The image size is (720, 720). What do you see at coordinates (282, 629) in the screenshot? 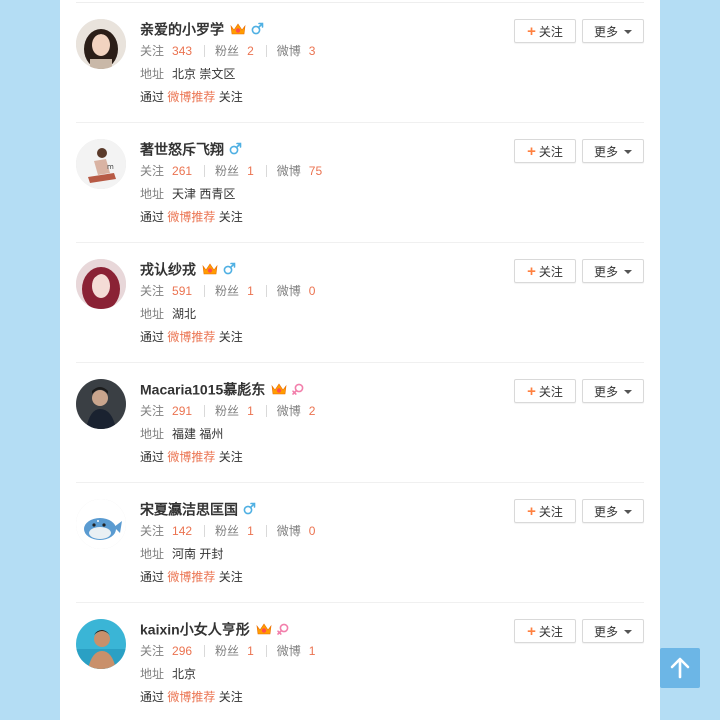
I see `female-icon` at bounding box center [282, 629].